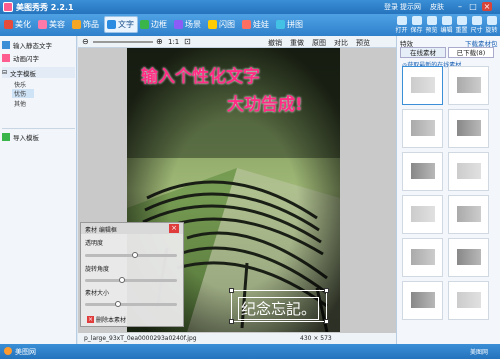 This screenshot has height=359, width=500. I want to click on delete-material-button: × 删除本素材, so click(106, 319).